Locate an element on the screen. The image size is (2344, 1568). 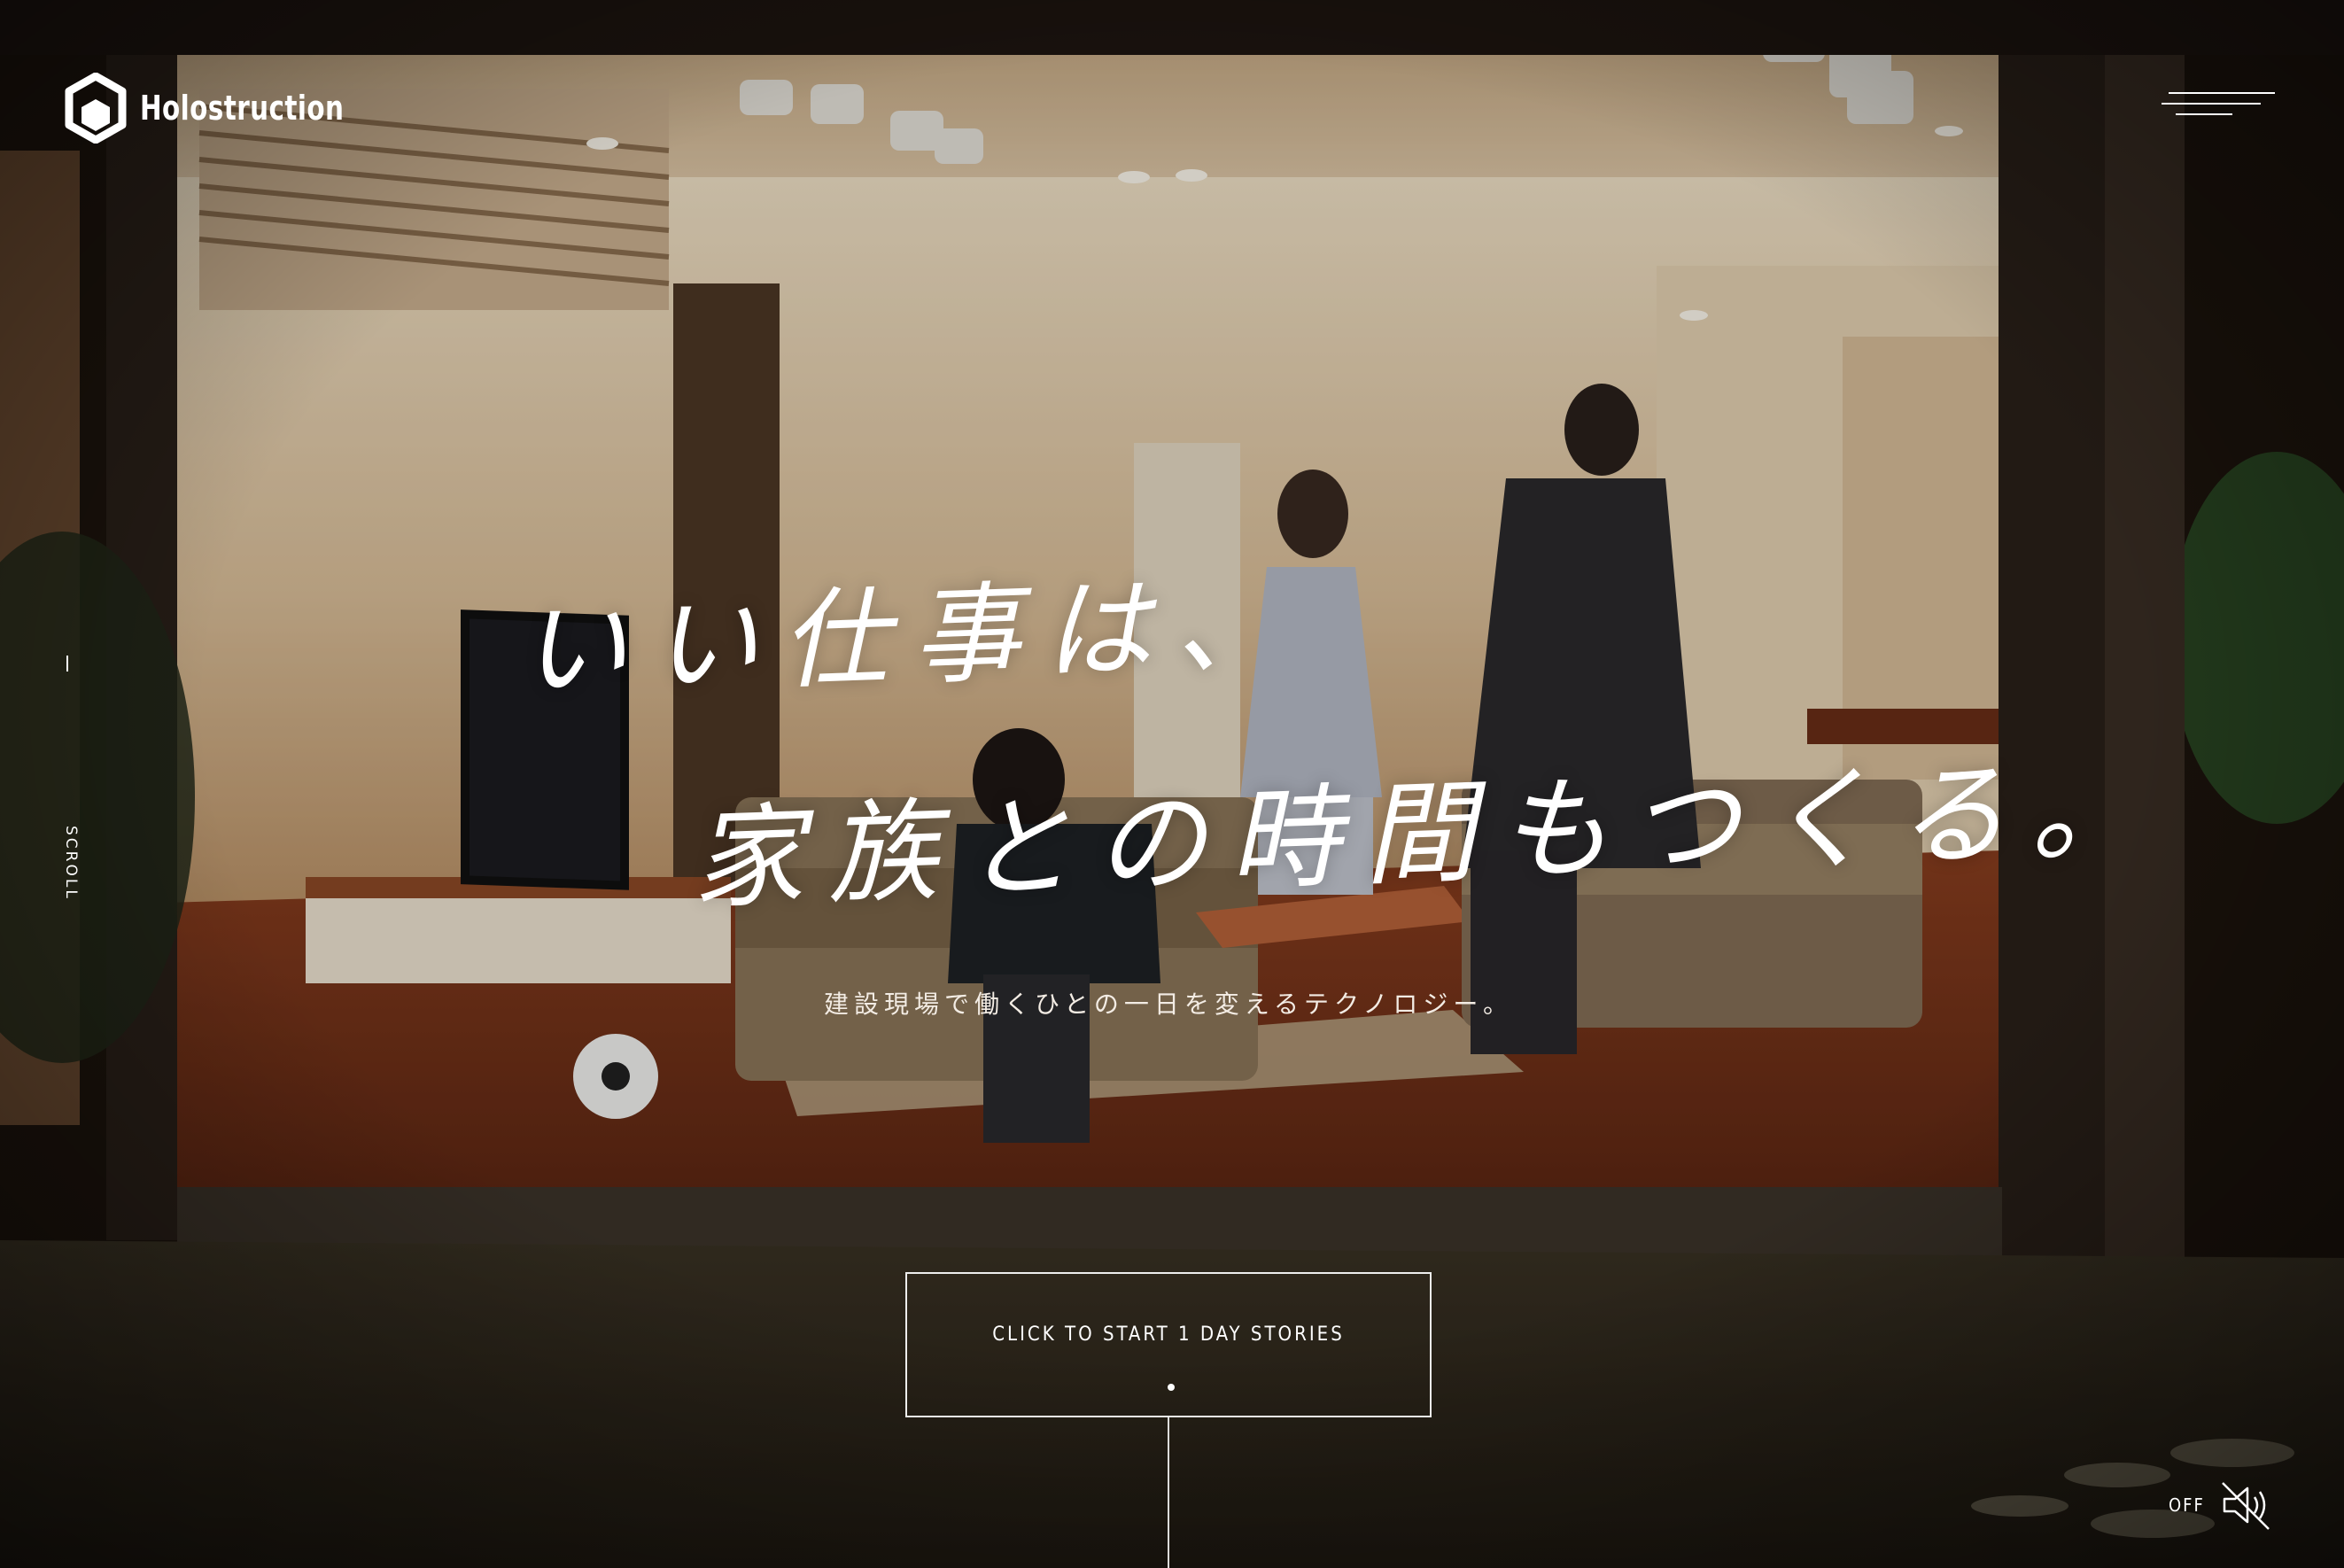
speaker-muted-icon is located at coordinates (2246, 1506).